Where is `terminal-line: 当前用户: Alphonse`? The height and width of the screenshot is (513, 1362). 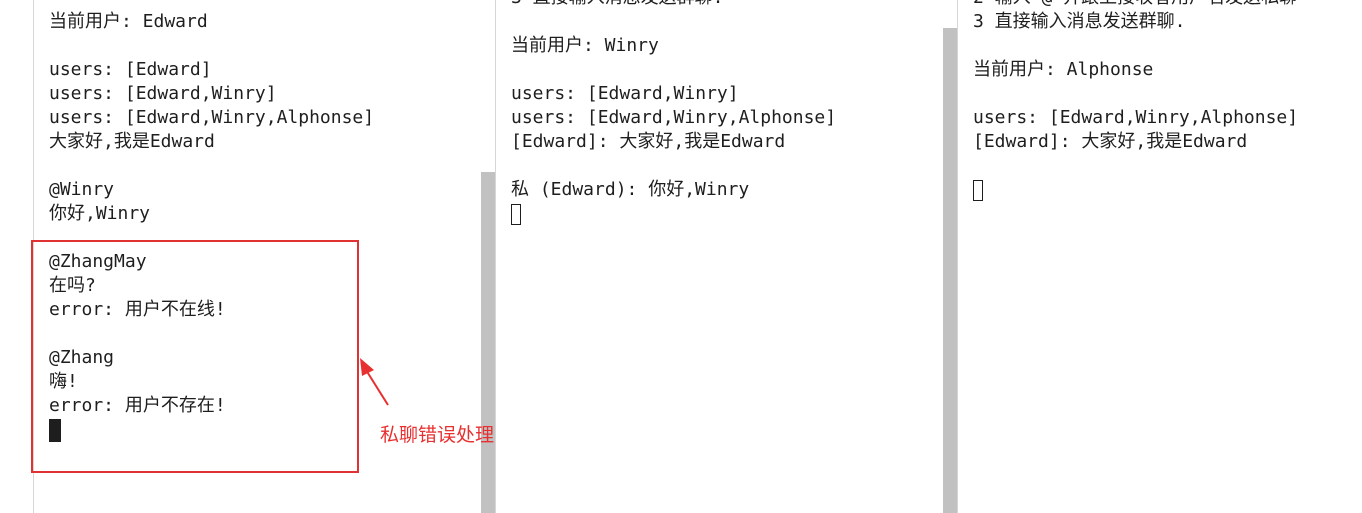
terminal-line: 当前用户: Alphonse is located at coordinates (1063, 69).